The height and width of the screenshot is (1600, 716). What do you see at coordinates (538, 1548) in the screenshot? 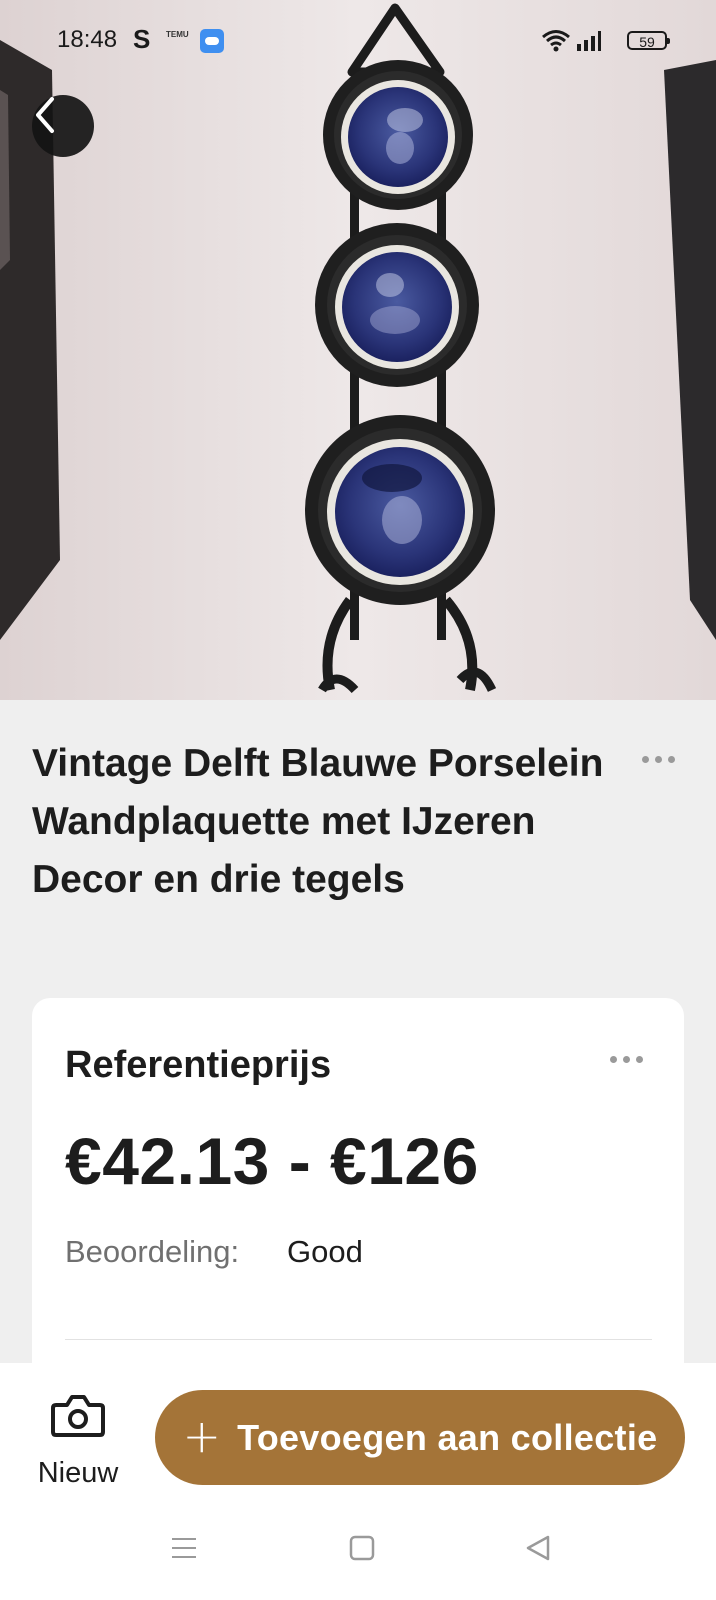
I see `back-nav-icon` at bounding box center [538, 1548].